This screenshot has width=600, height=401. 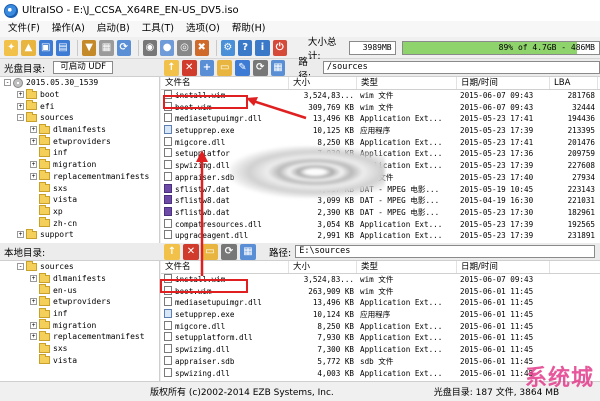 I want to click on file-date: 2015-06-01 11:45, so click(x=497, y=291).